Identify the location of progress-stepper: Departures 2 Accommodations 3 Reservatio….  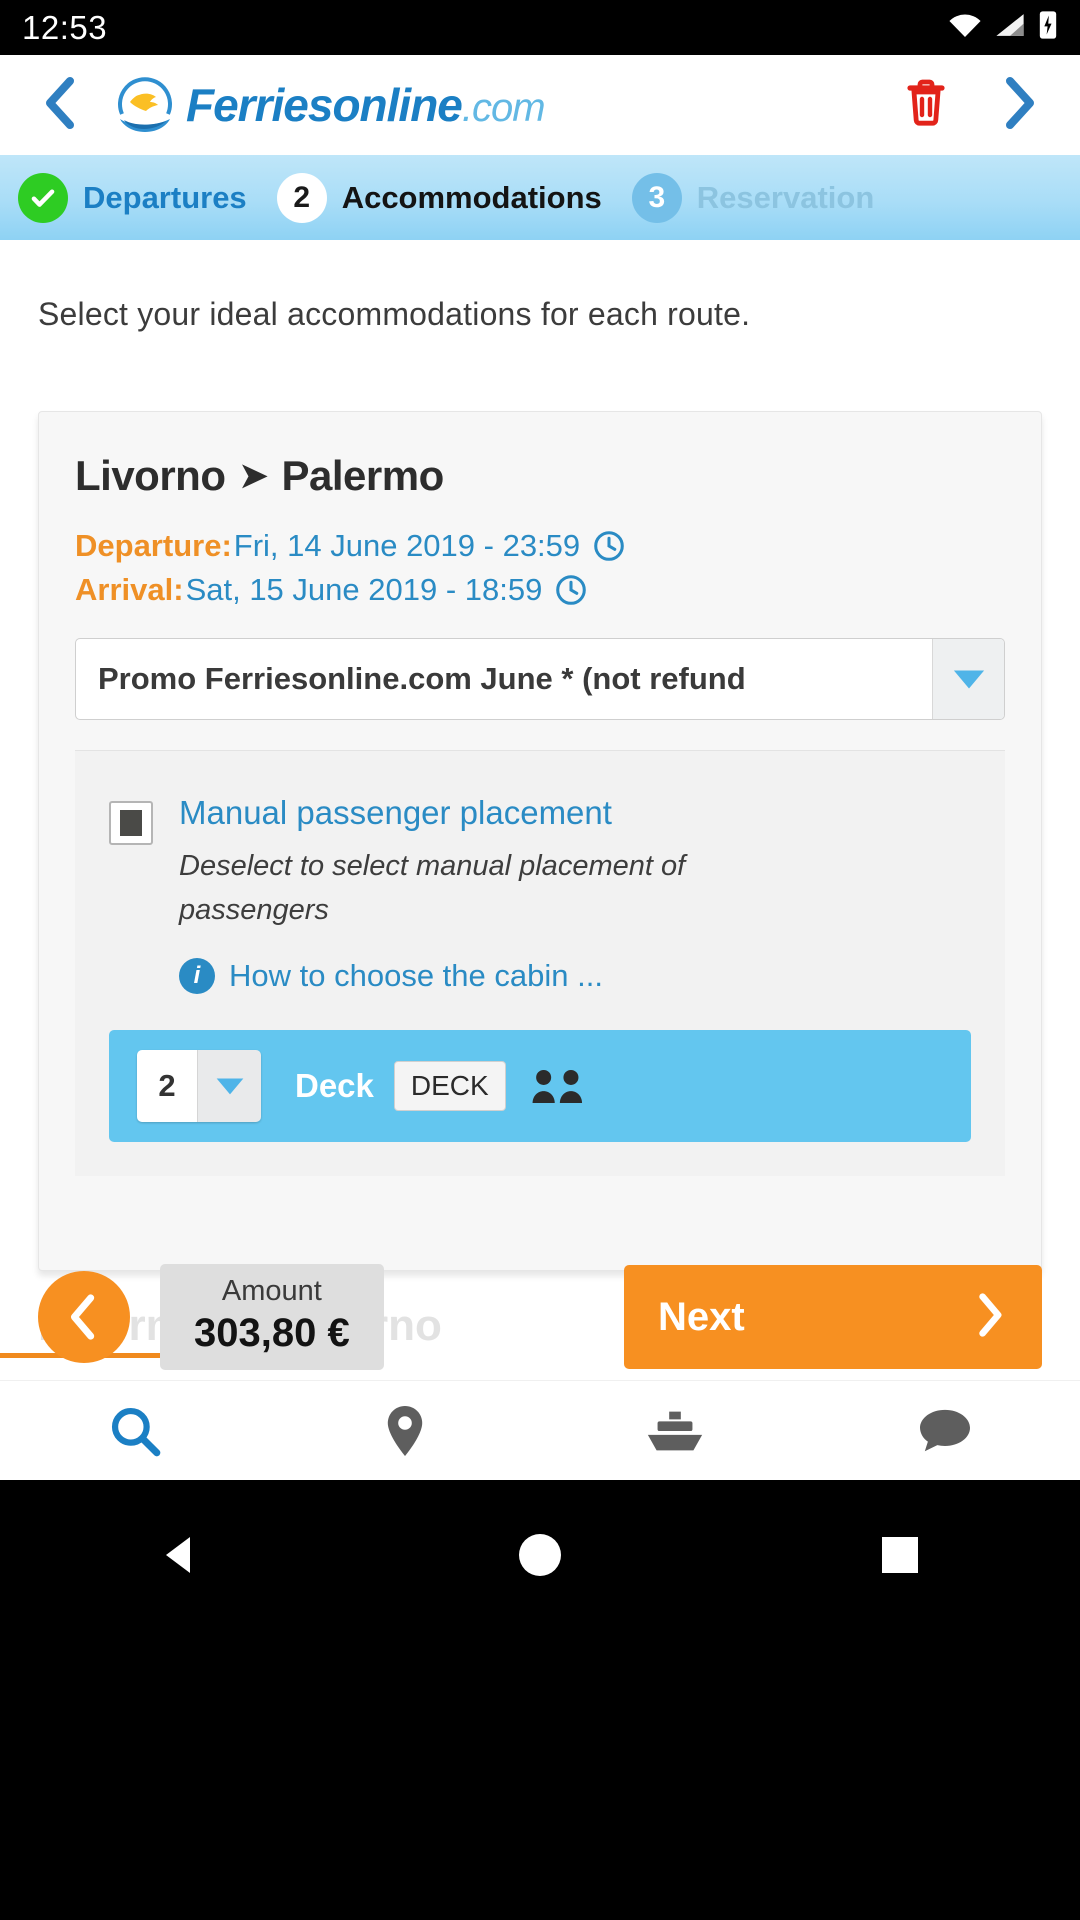
(540, 197).